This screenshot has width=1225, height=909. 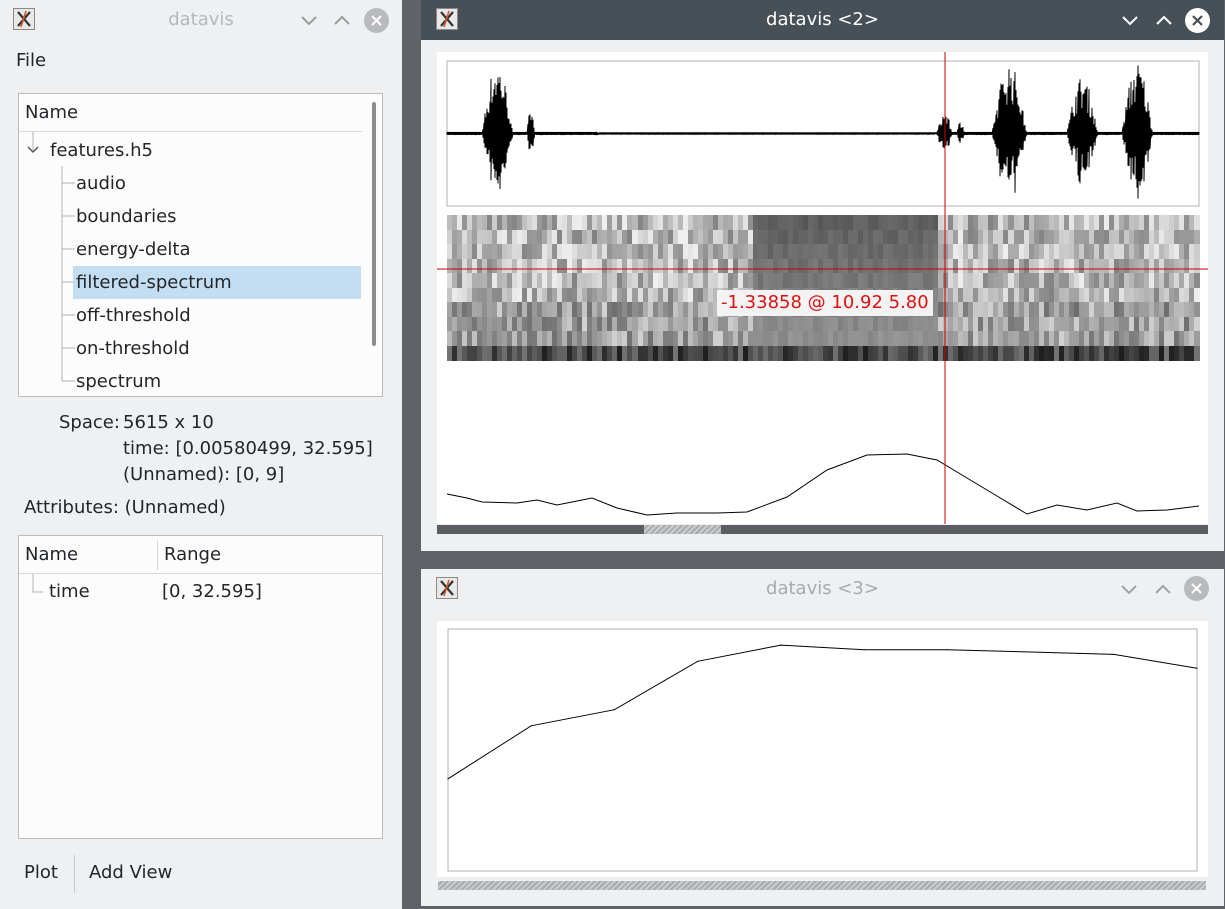 What do you see at coordinates (168, 422) in the screenshot?
I see `space-value: 5615 x 10` at bounding box center [168, 422].